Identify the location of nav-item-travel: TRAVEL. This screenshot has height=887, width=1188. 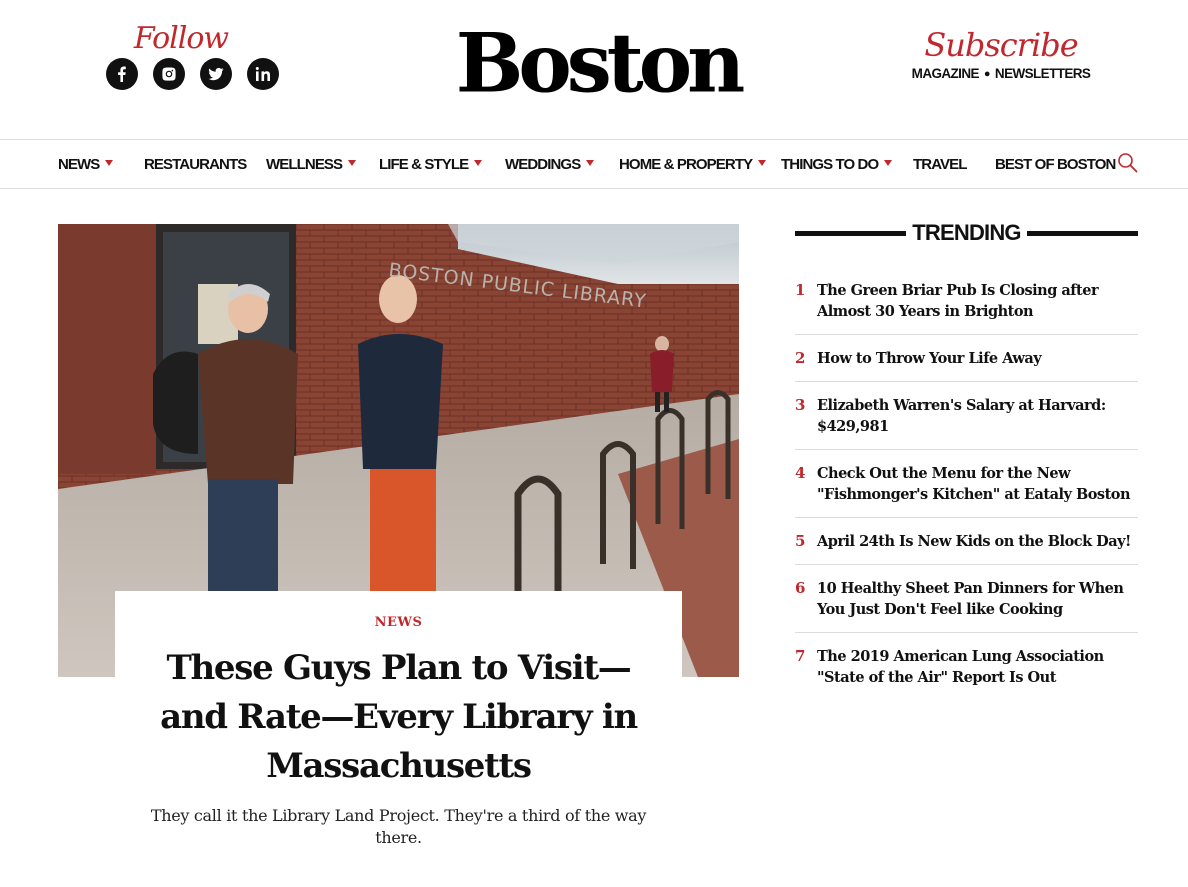
(940, 164).